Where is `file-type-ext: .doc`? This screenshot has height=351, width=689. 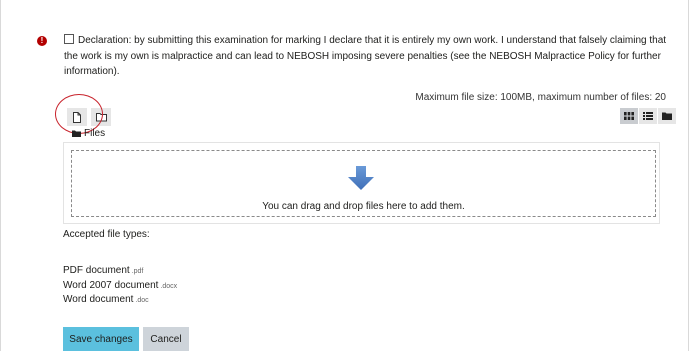
file-type-ext: .doc is located at coordinates (142, 300).